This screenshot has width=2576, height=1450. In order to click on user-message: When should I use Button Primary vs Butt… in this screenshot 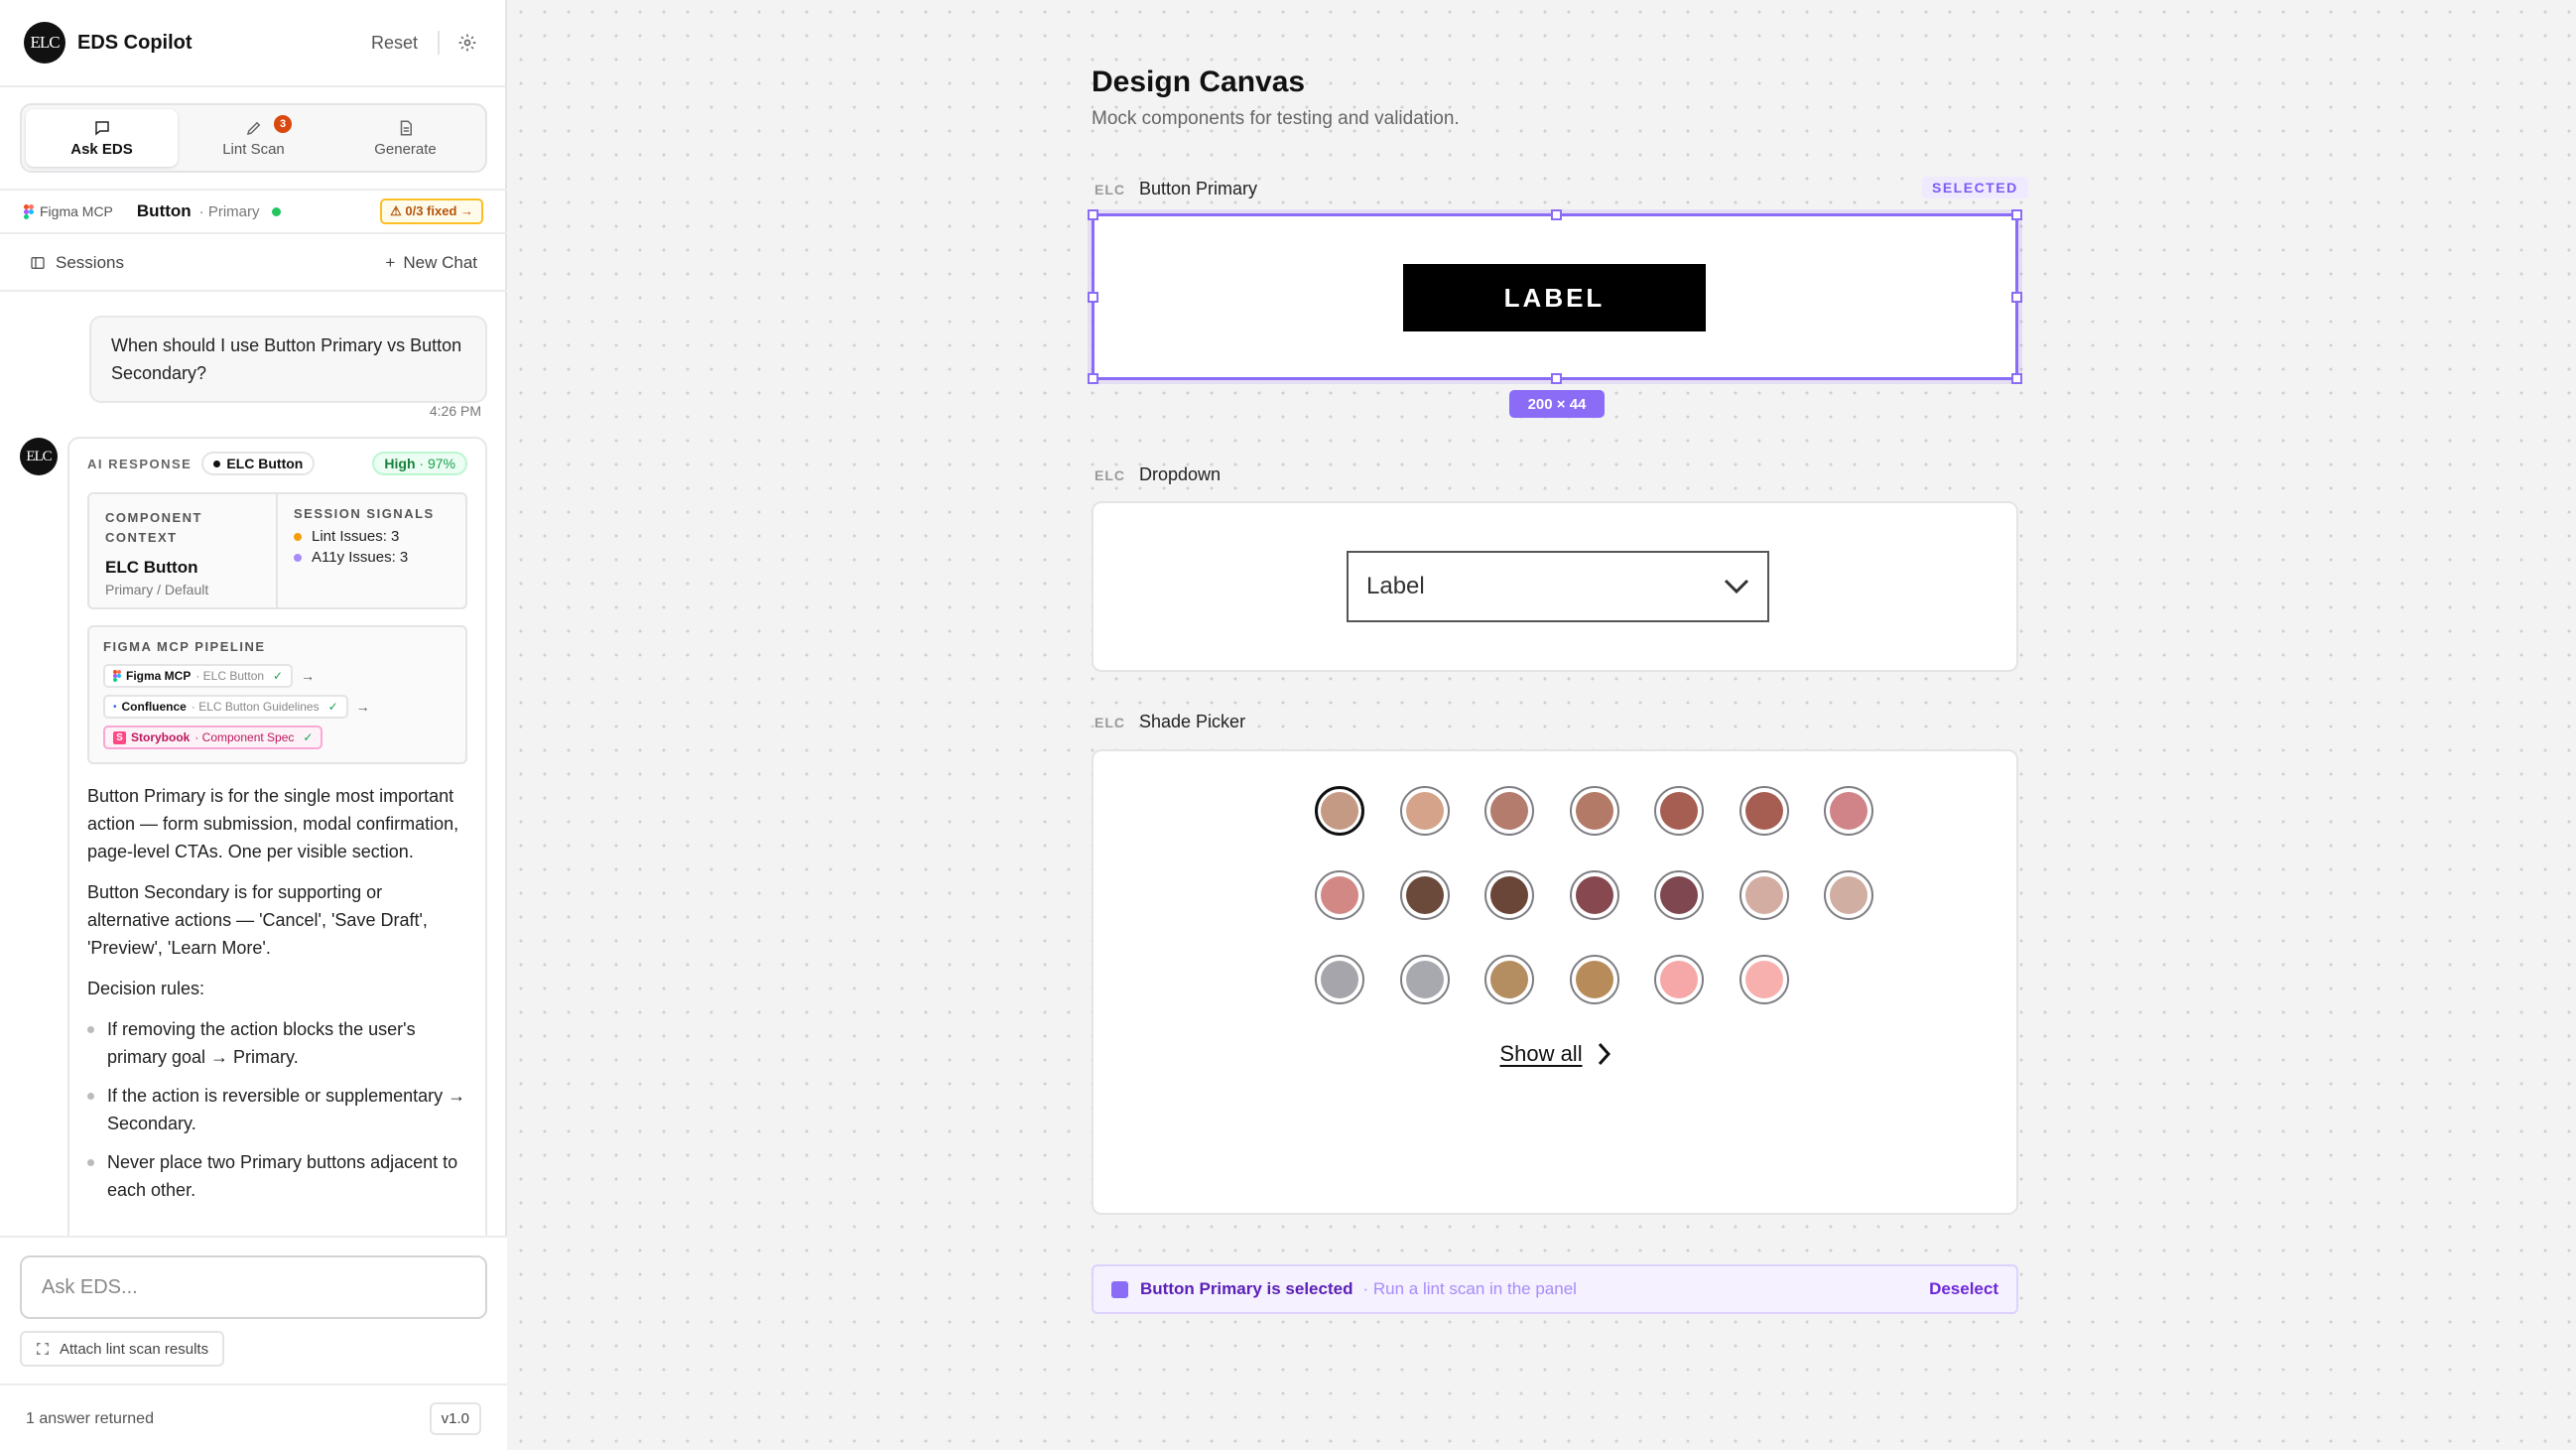, I will do `click(288, 360)`.